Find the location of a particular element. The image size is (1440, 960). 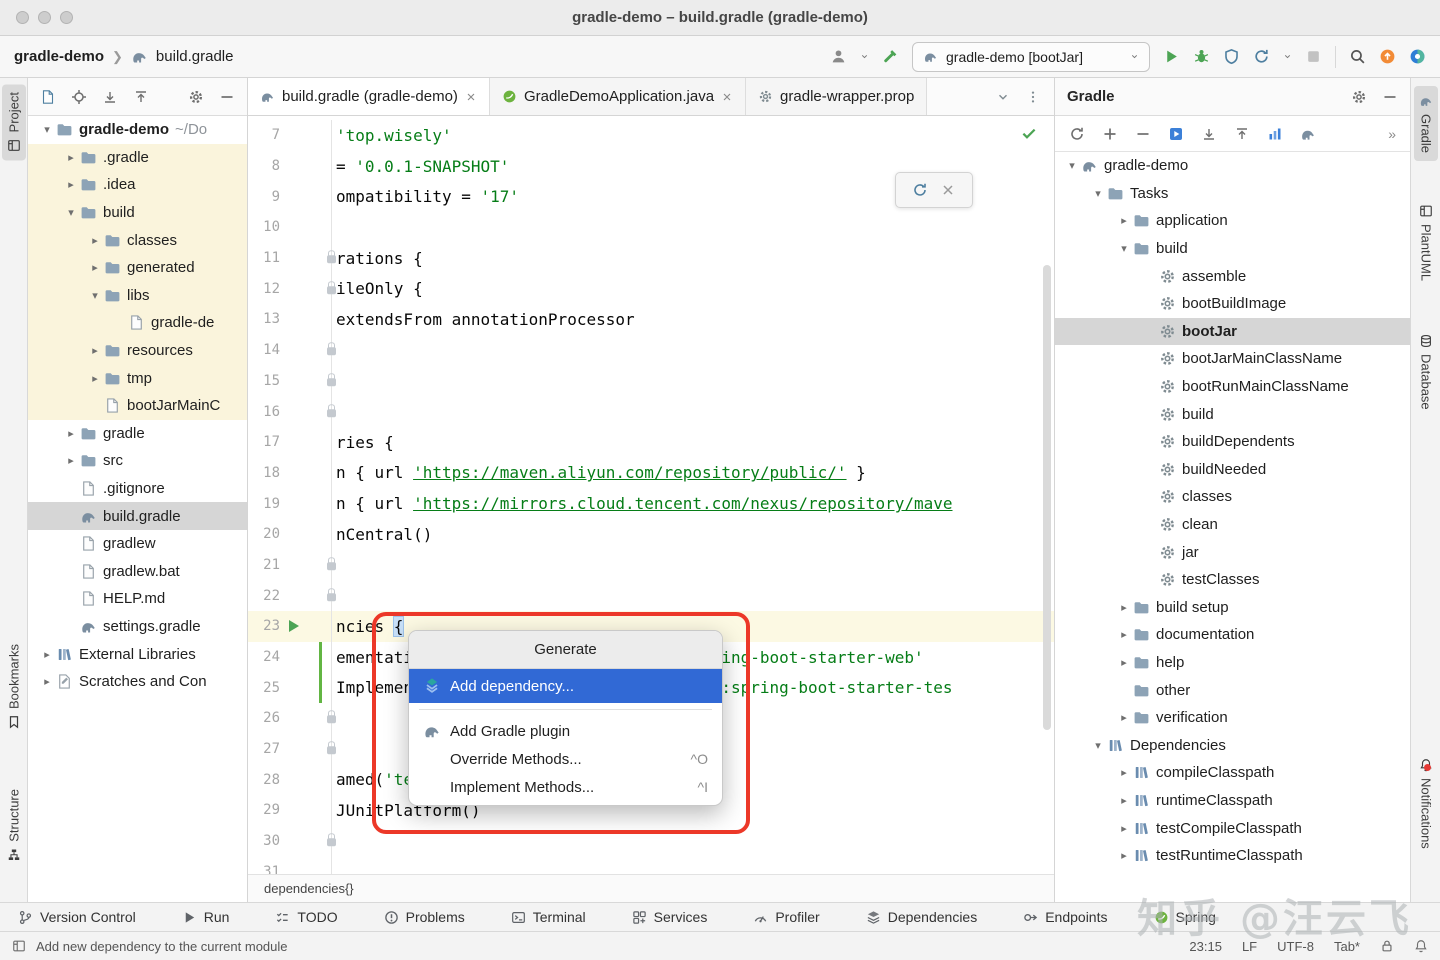

encoding-widget: UTF-8 is located at coordinates (1295, 946).